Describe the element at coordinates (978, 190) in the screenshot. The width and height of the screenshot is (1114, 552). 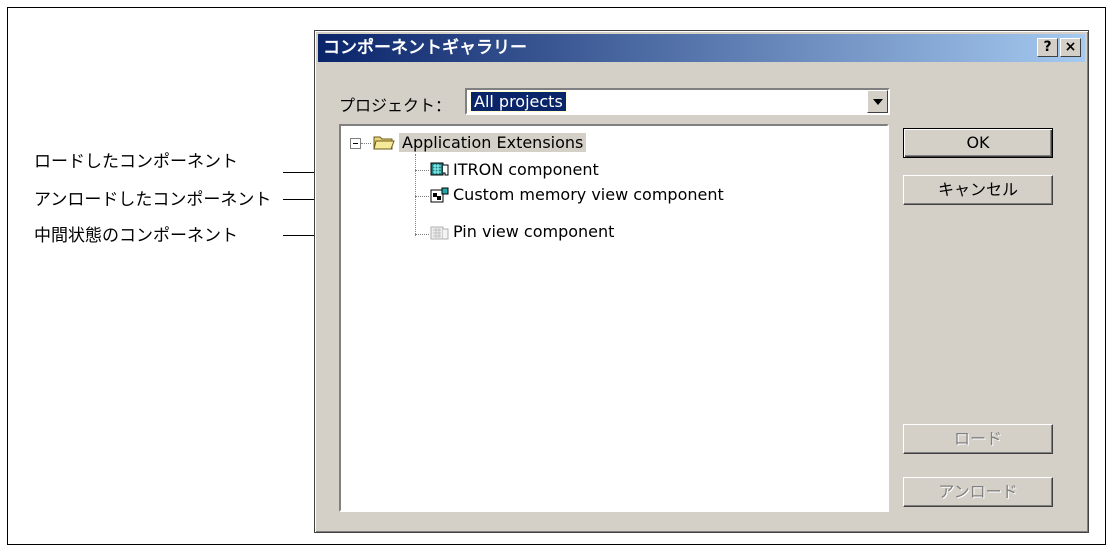
I see `cancel-button: キャンセル` at that location.